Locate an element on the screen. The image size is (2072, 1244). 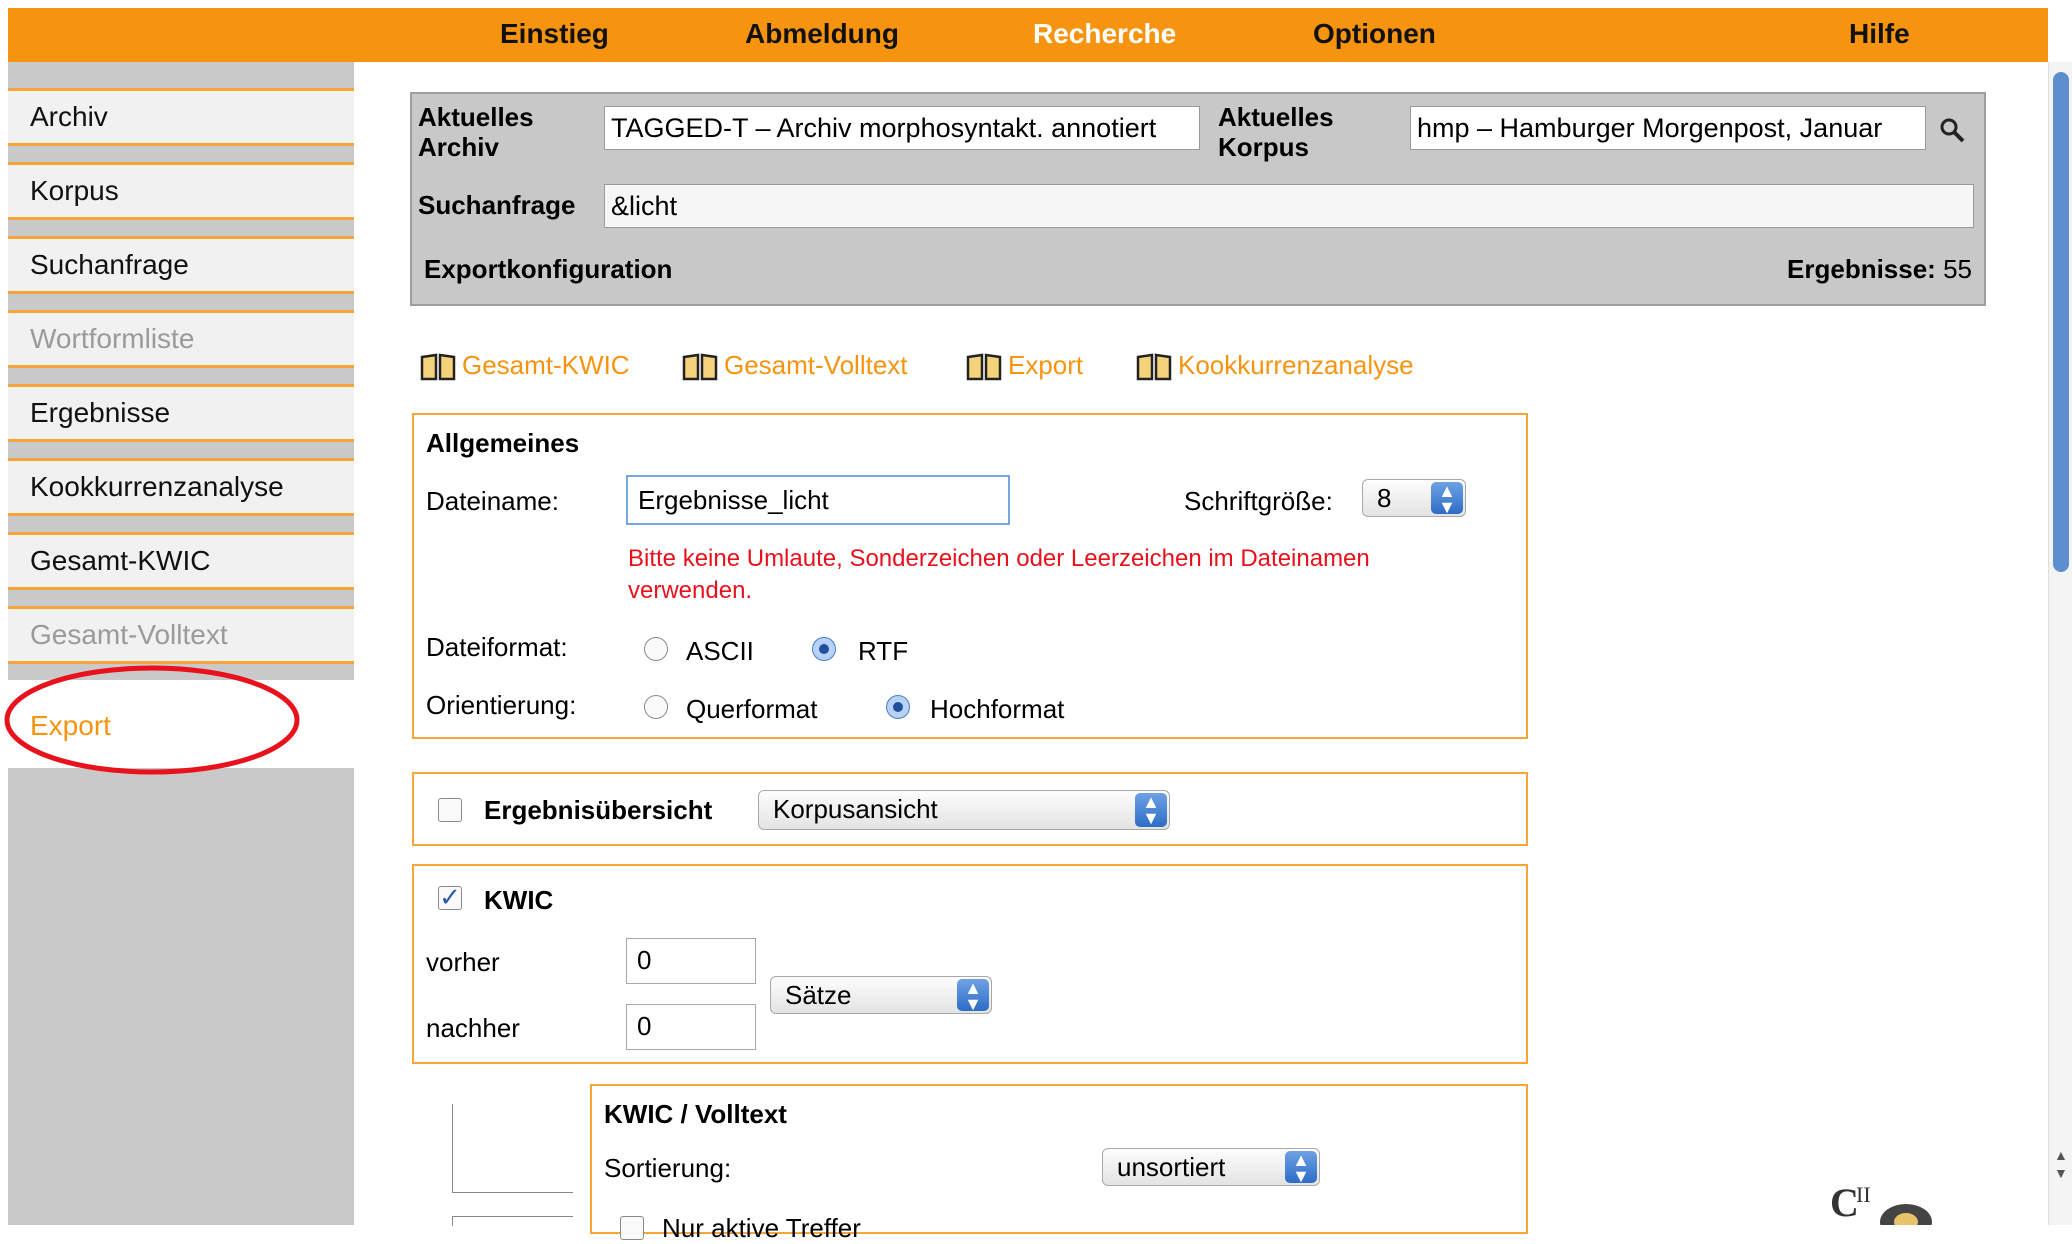
dateiformat-label: Dateiformat: is located at coordinates (497, 647).